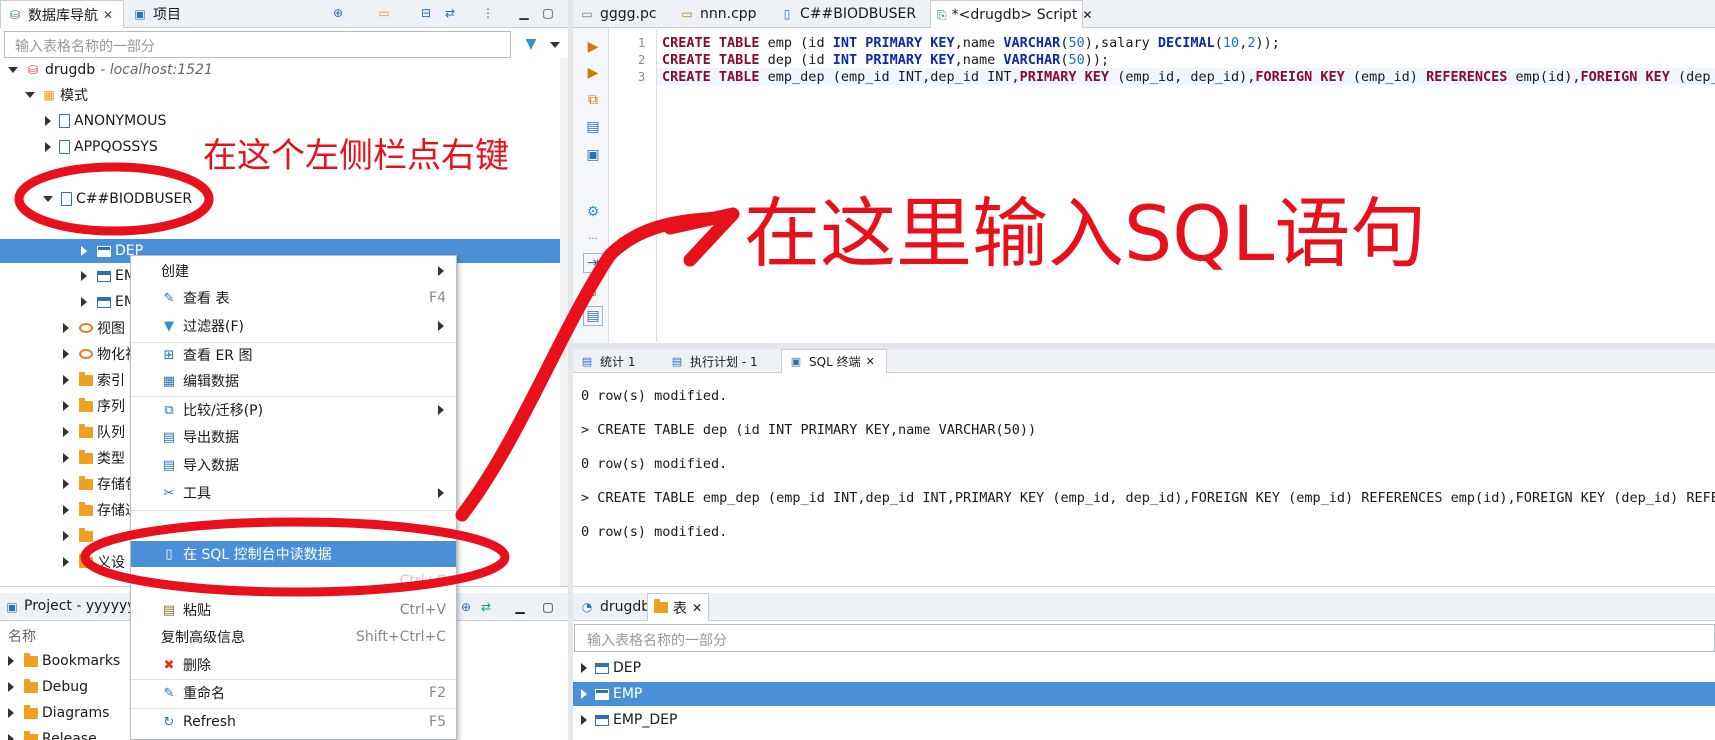 This screenshot has width=1715, height=740. Describe the element at coordinates (593, 290) in the screenshot. I see `file-error-icon: ▯` at that location.